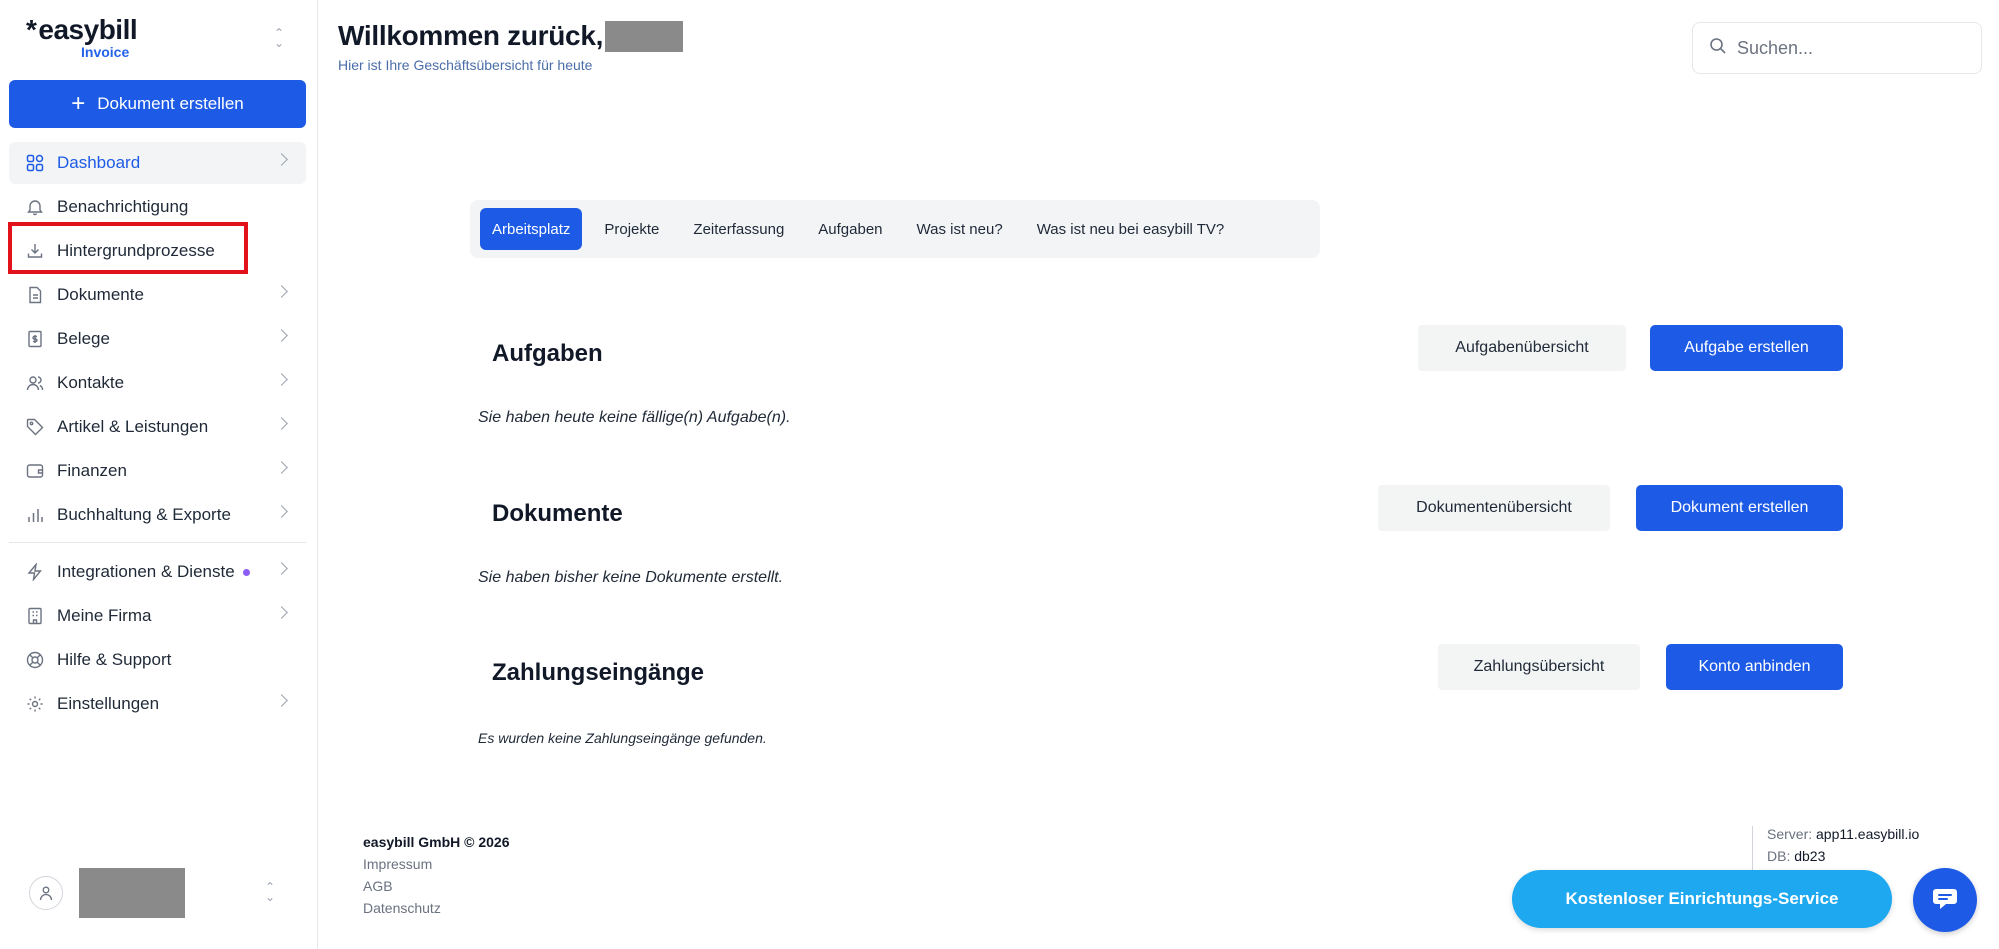 The image size is (1999, 949). What do you see at coordinates (436, 908) in the screenshot?
I see `footer-link-privacy: Datenschutz` at bounding box center [436, 908].